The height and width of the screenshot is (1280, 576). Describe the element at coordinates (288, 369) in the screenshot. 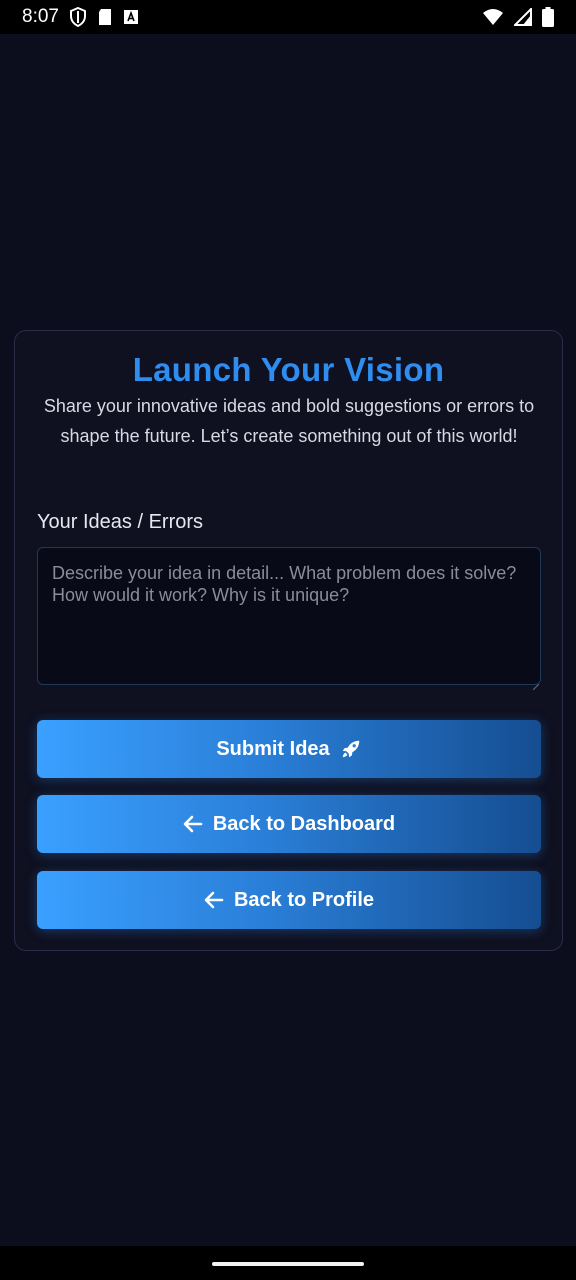

I see `page-title: Launch Your Vision` at that location.